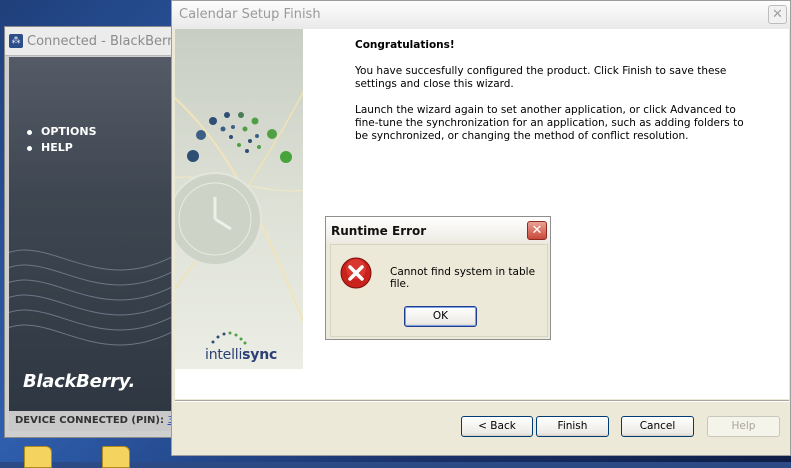 This screenshot has width=791, height=468. I want to click on intellisync-logo: intellisync, so click(241, 355).